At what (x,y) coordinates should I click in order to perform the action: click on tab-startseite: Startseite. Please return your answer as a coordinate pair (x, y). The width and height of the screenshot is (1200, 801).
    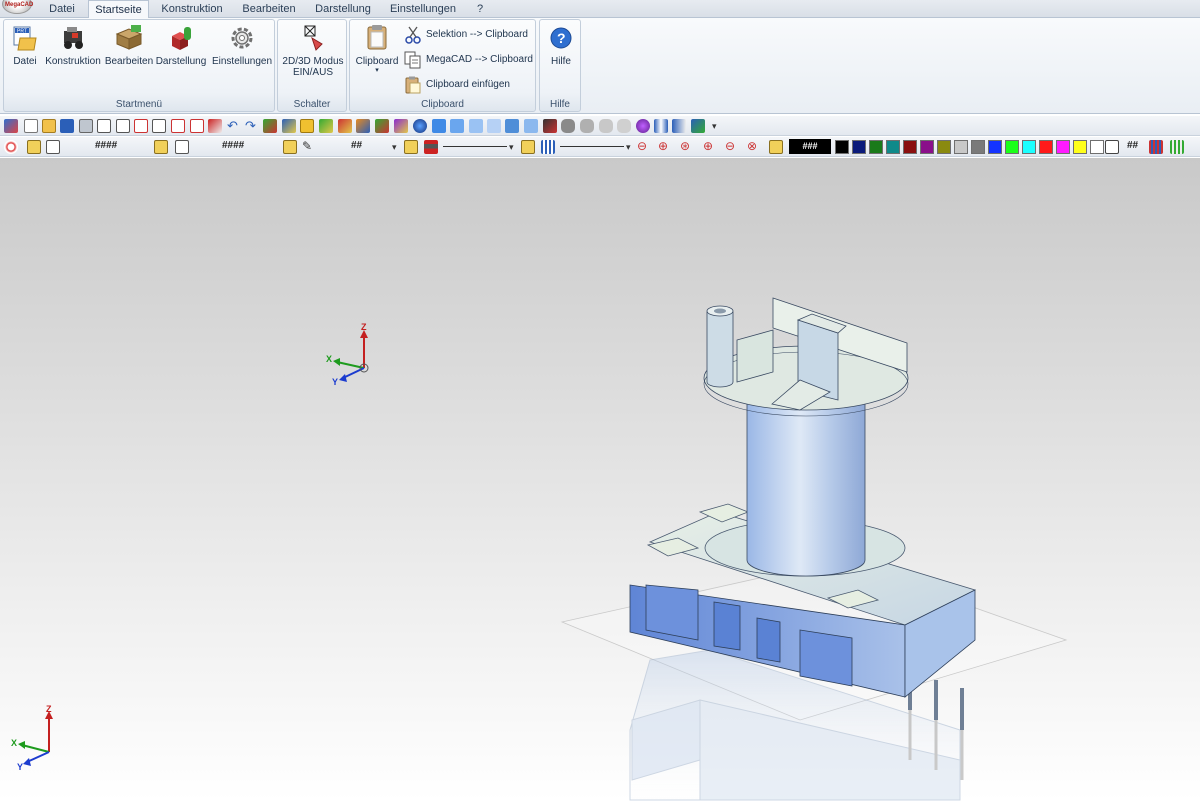
    Looking at the image, I should click on (118, 9).